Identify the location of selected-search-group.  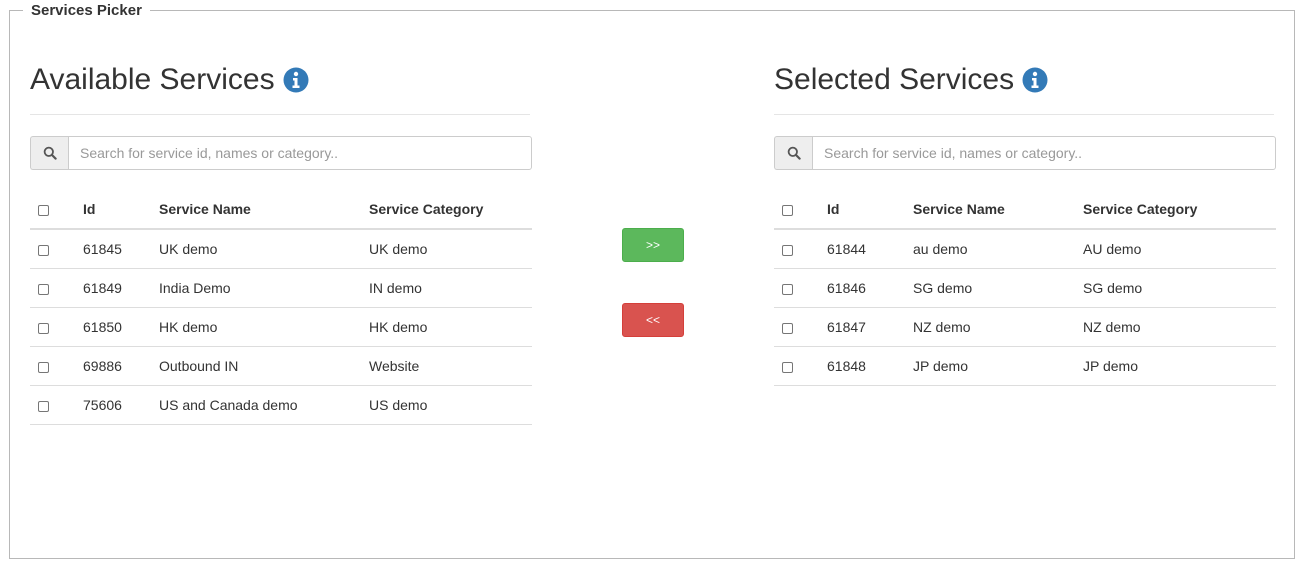
(1025, 153).